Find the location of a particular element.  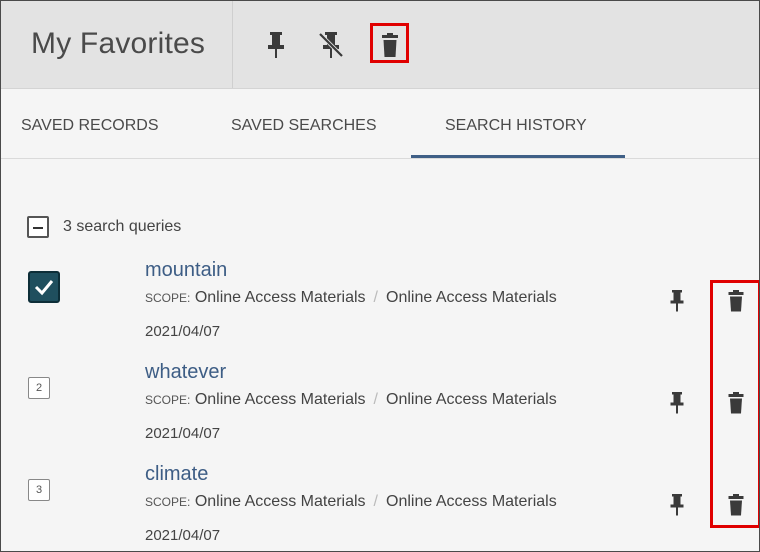

active-tab-indicator is located at coordinates (518, 156).